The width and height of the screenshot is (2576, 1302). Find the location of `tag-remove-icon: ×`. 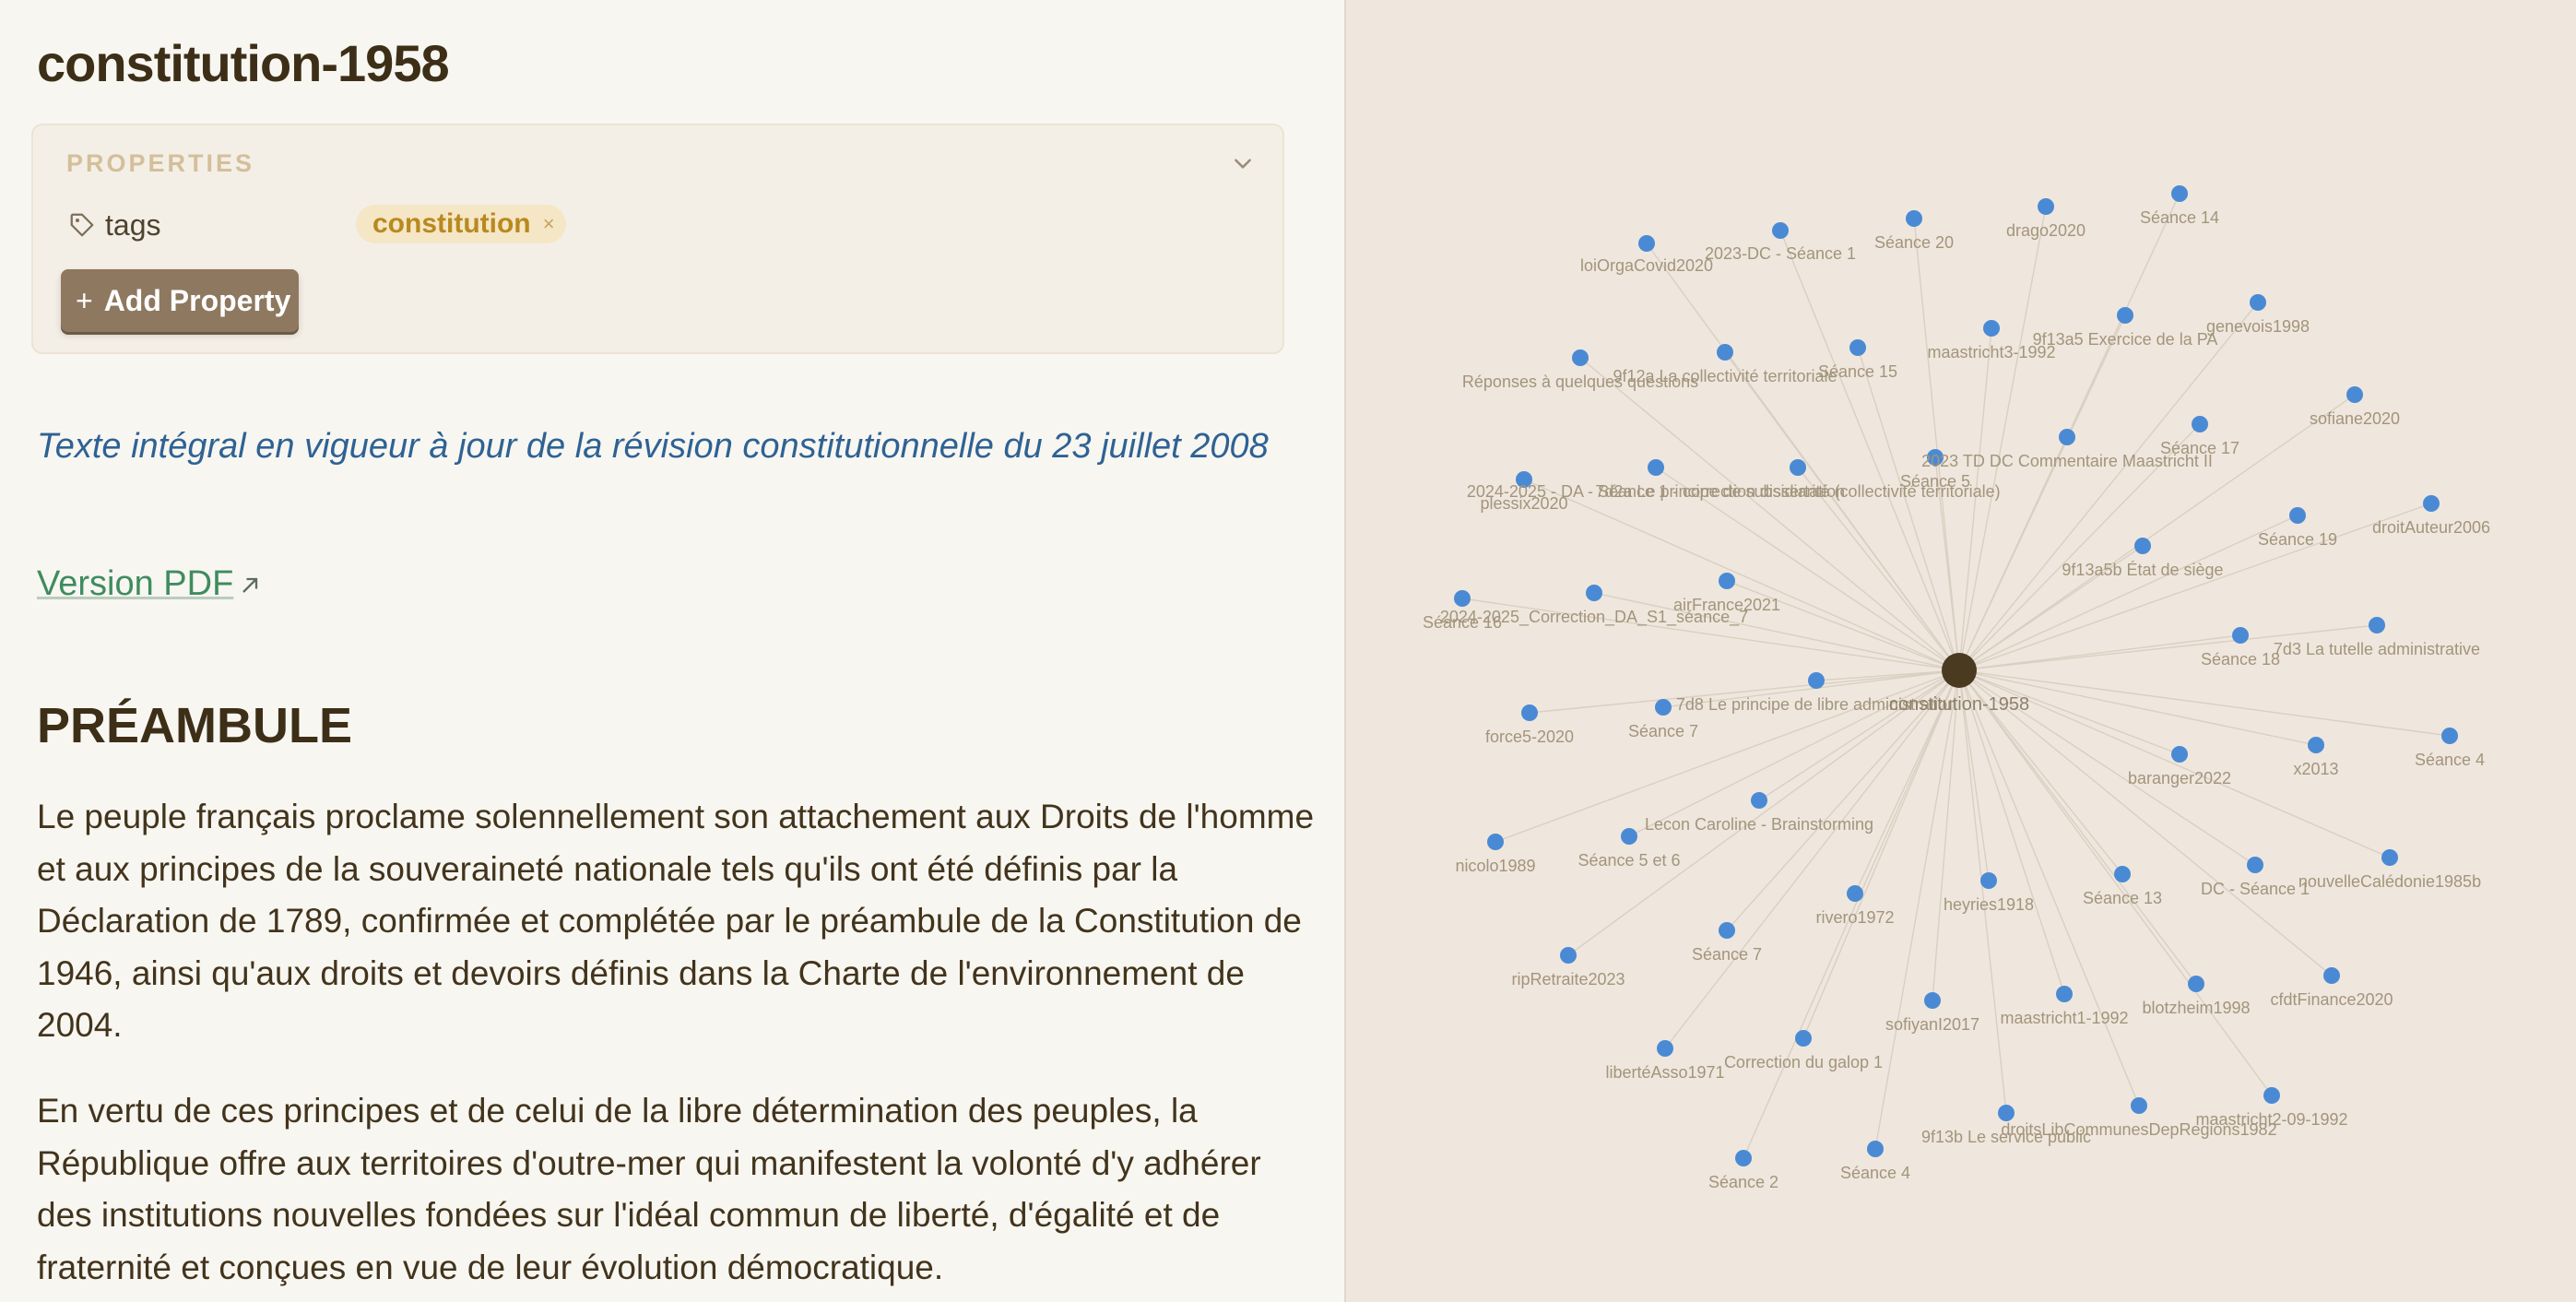

tag-remove-icon: × is located at coordinates (549, 224).